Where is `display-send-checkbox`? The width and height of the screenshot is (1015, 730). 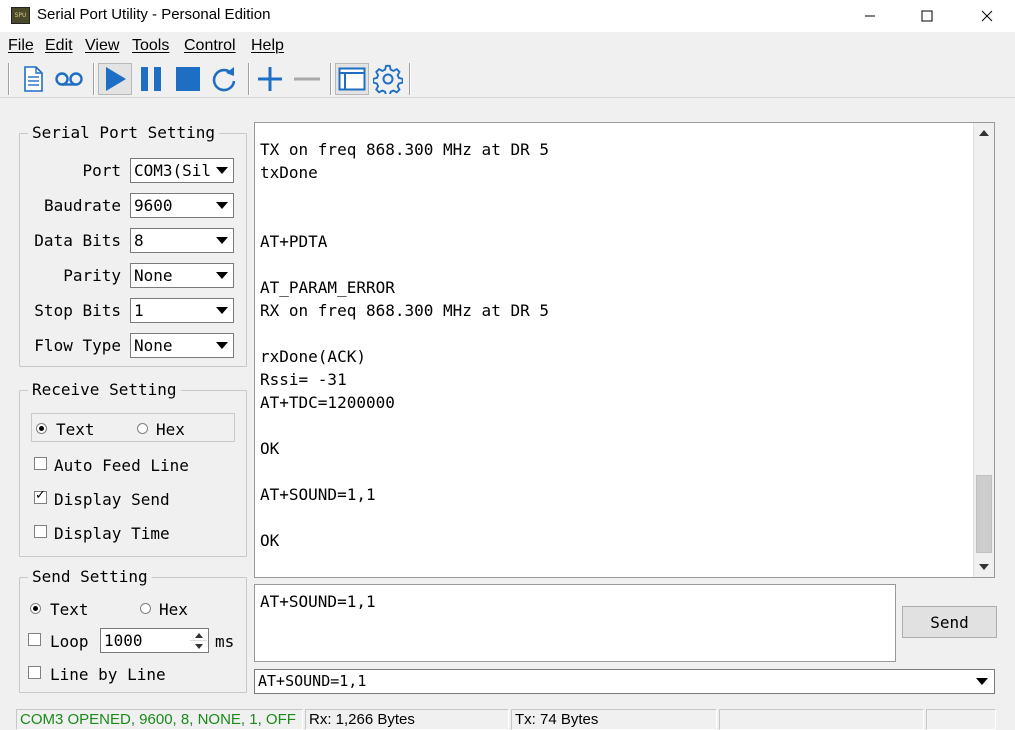
display-send-checkbox is located at coordinates (40, 496).